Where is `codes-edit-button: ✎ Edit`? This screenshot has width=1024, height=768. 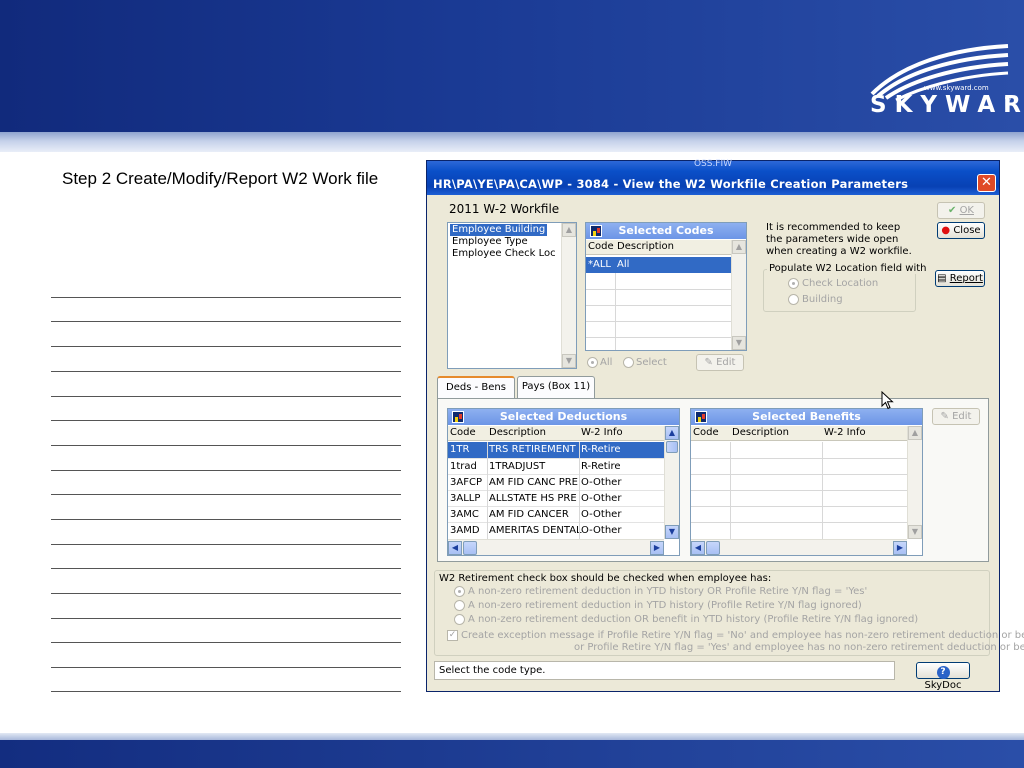 codes-edit-button: ✎ Edit is located at coordinates (720, 362).